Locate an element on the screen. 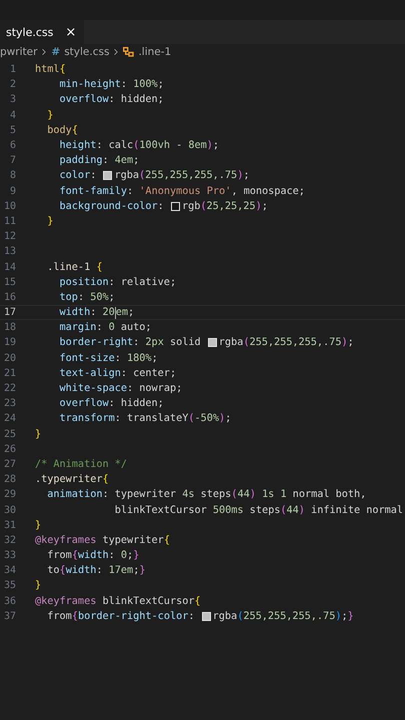  code-line: padding: 4em; is located at coordinates (99, 160).